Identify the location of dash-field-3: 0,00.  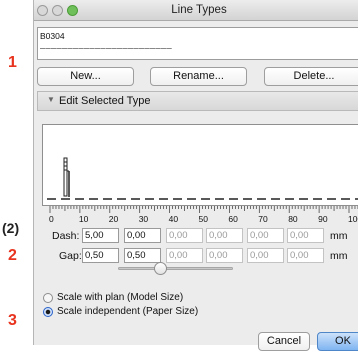
(184, 235).